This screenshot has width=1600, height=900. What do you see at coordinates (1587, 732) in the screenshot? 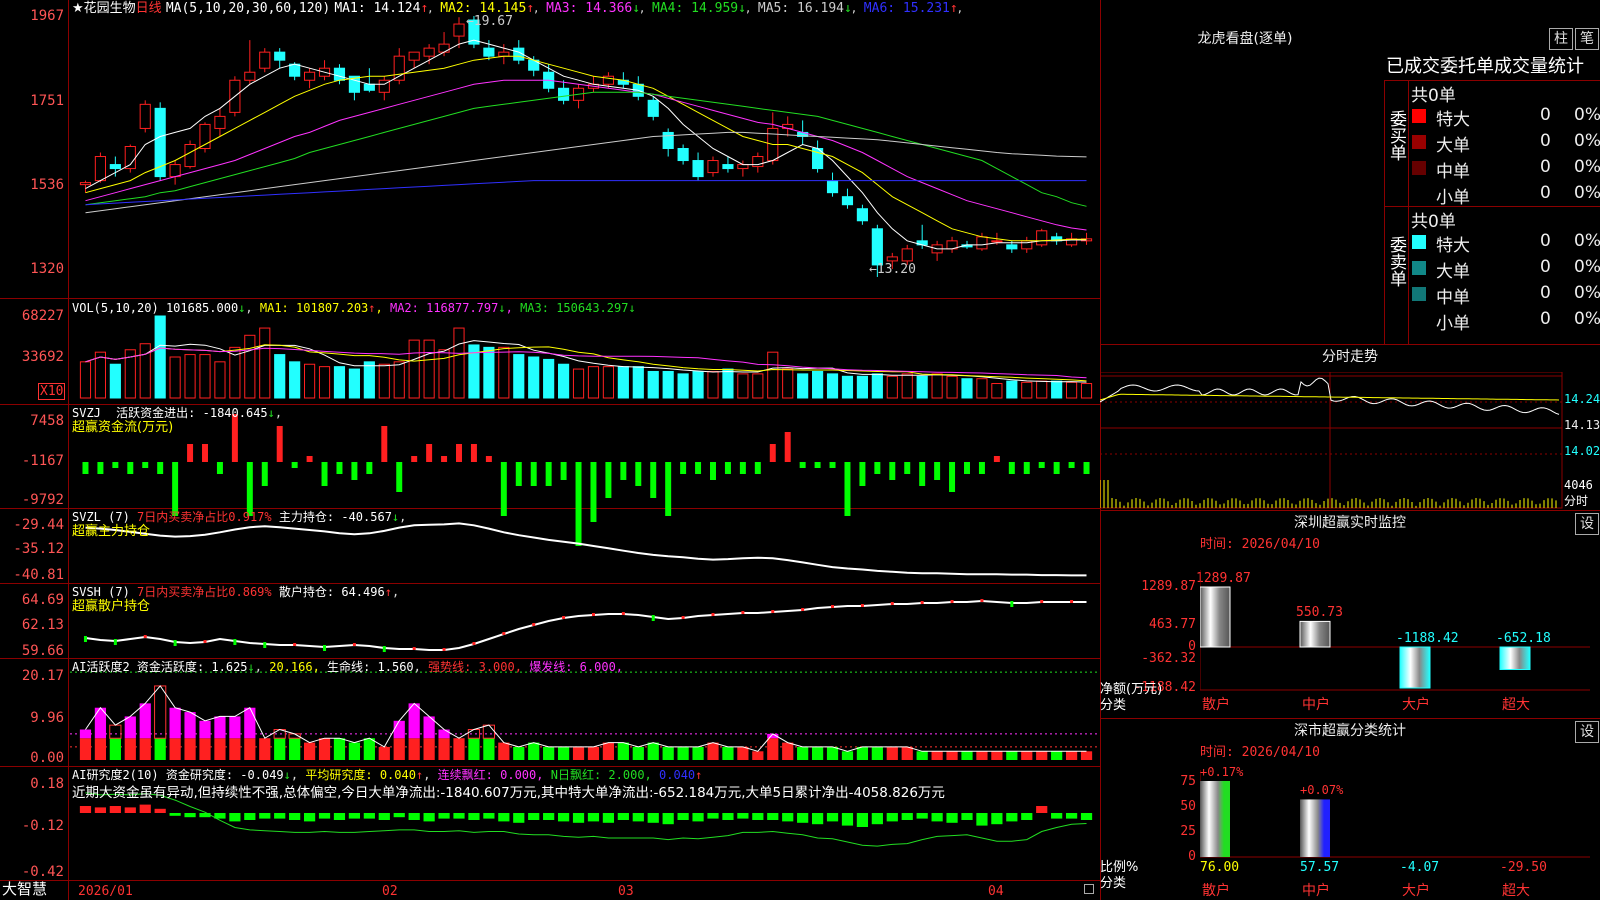
I see `classify-settings-button: 设` at bounding box center [1587, 732].